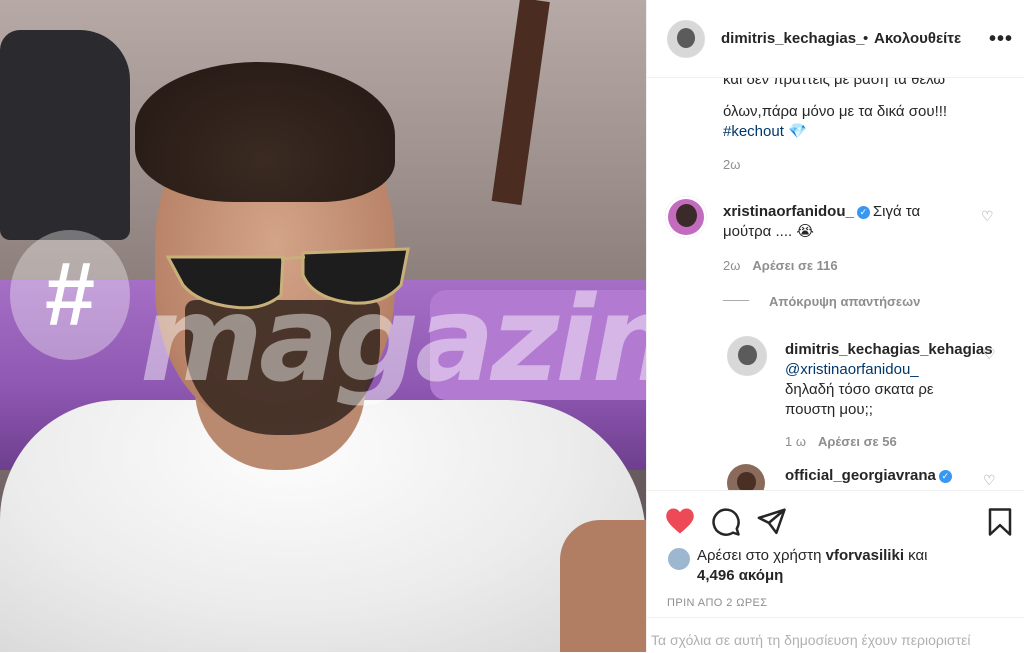 The width and height of the screenshot is (1024, 653). What do you see at coordinates (265, 132) in the screenshot?
I see `image-hair` at bounding box center [265, 132].